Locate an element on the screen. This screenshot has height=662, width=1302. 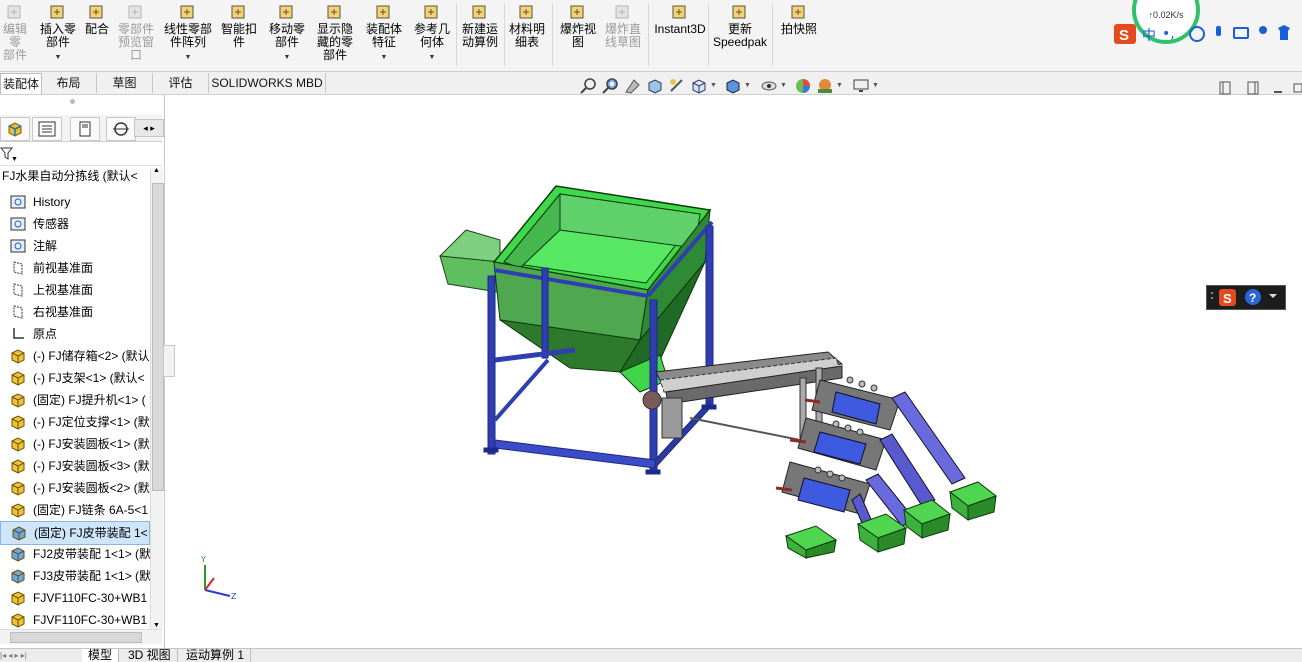
zoom-to-fit-icon is located at coordinates (589, 86).